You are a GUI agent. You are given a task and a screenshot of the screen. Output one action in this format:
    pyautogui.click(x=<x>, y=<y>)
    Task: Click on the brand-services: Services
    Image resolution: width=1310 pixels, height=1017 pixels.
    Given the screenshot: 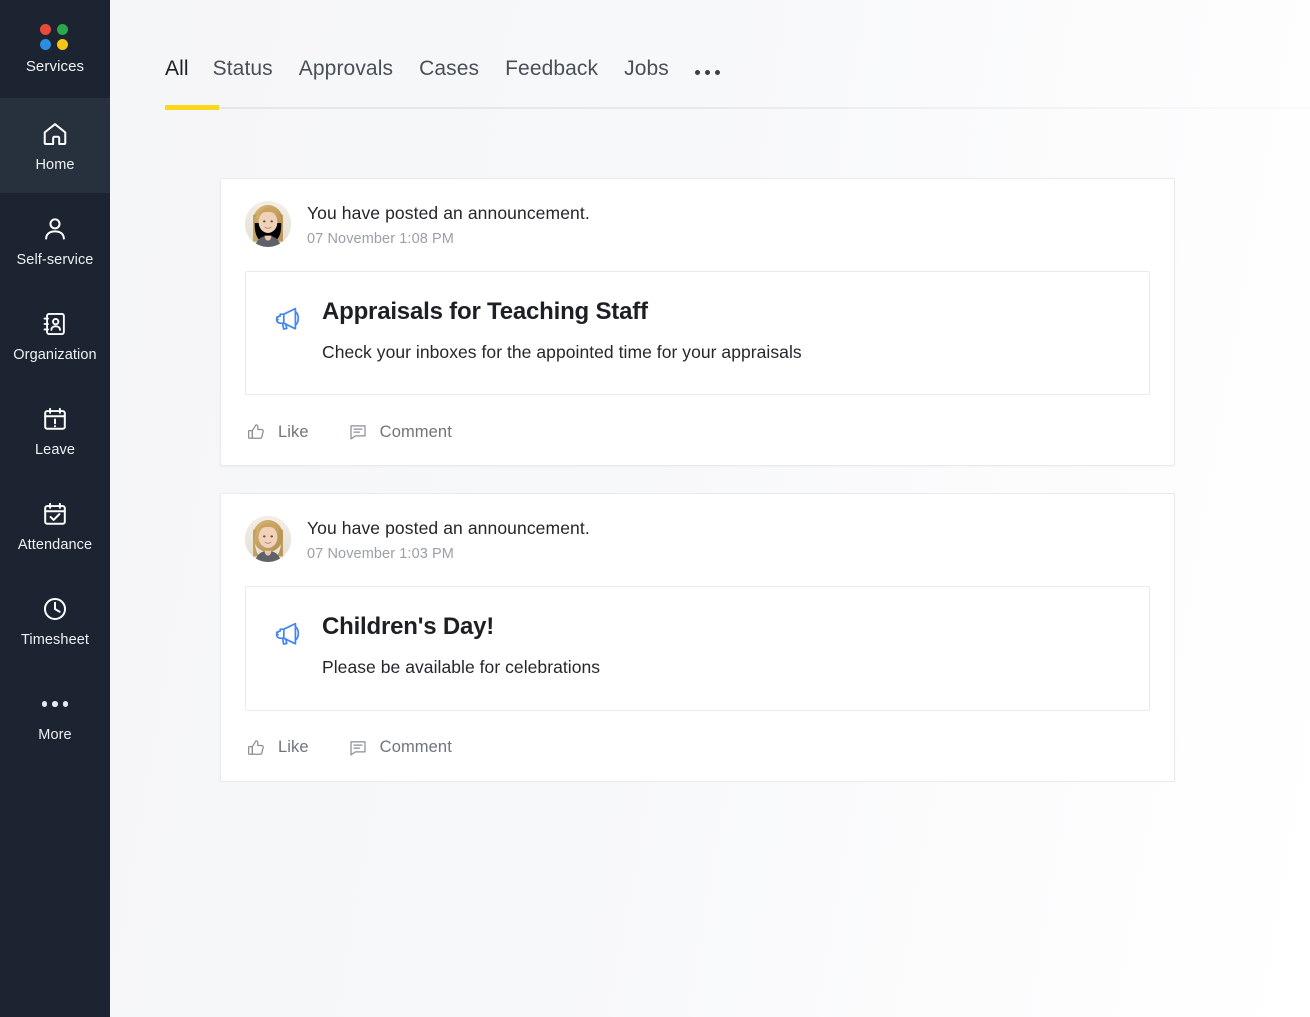 What is the action you would take?
    pyautogui.click(x=55, y=49)
    